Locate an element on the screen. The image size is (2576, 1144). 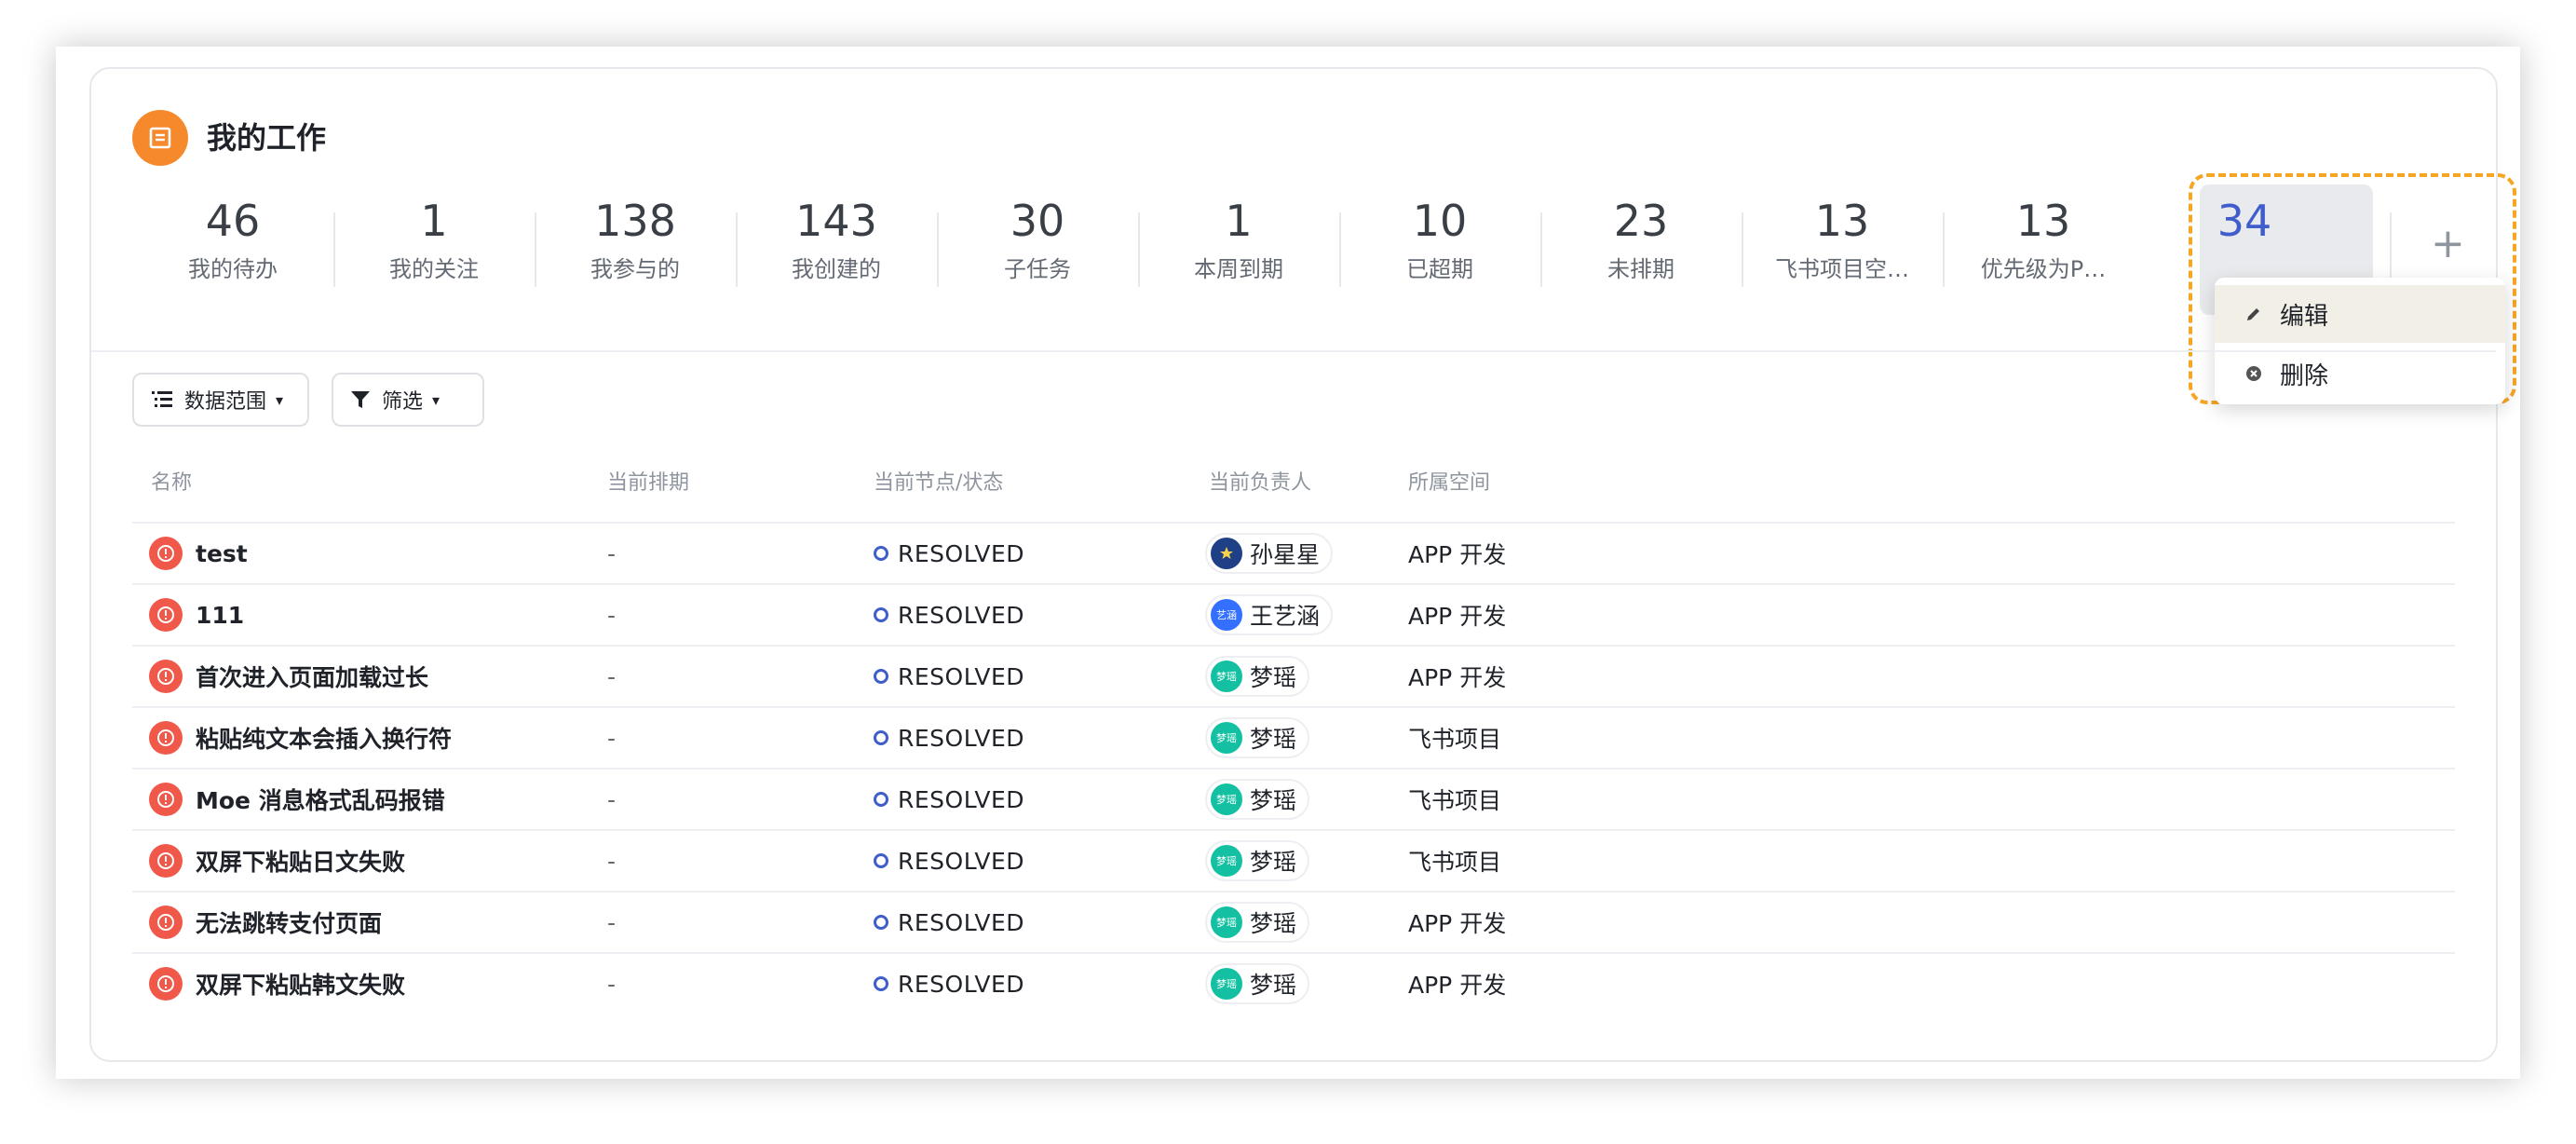
column-header-space: 所属空间 is located at coordinates (1449, 483).